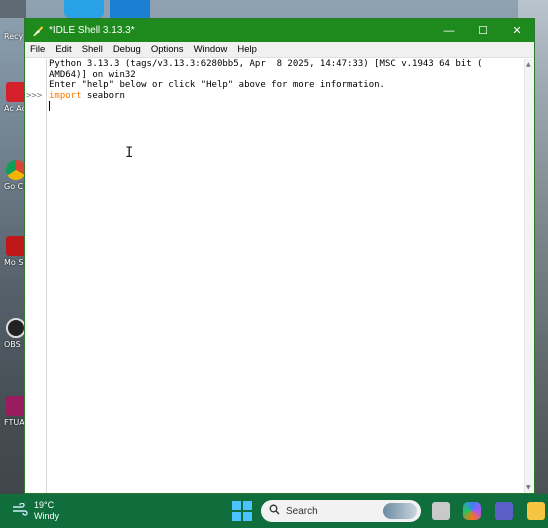 This screenshot has height=528, width=548. Describe the element at coordinates (84, 9) in the screenshot. I see `edge-icon-fragment` at that location.